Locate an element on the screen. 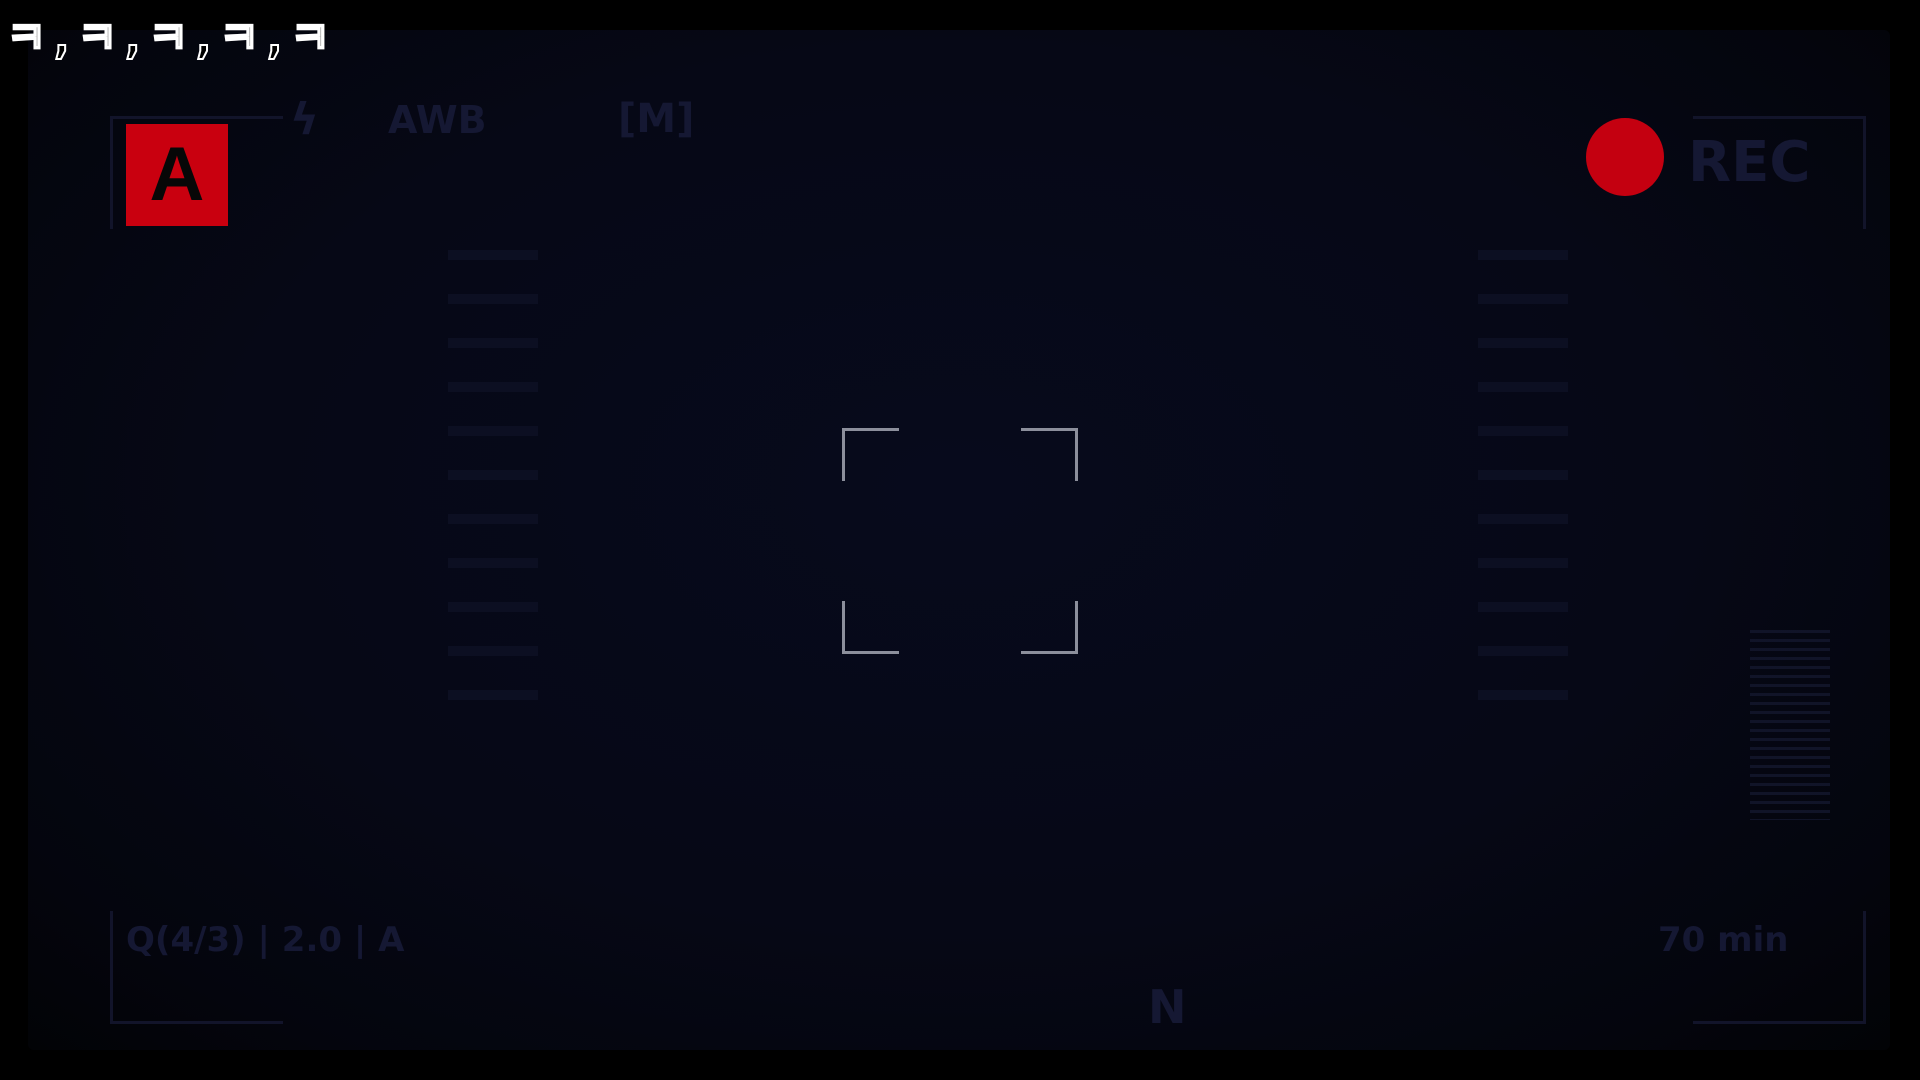 This screenshot has height=1080, width=1920. audio-level-meter is located at coordinates (1790, 725).